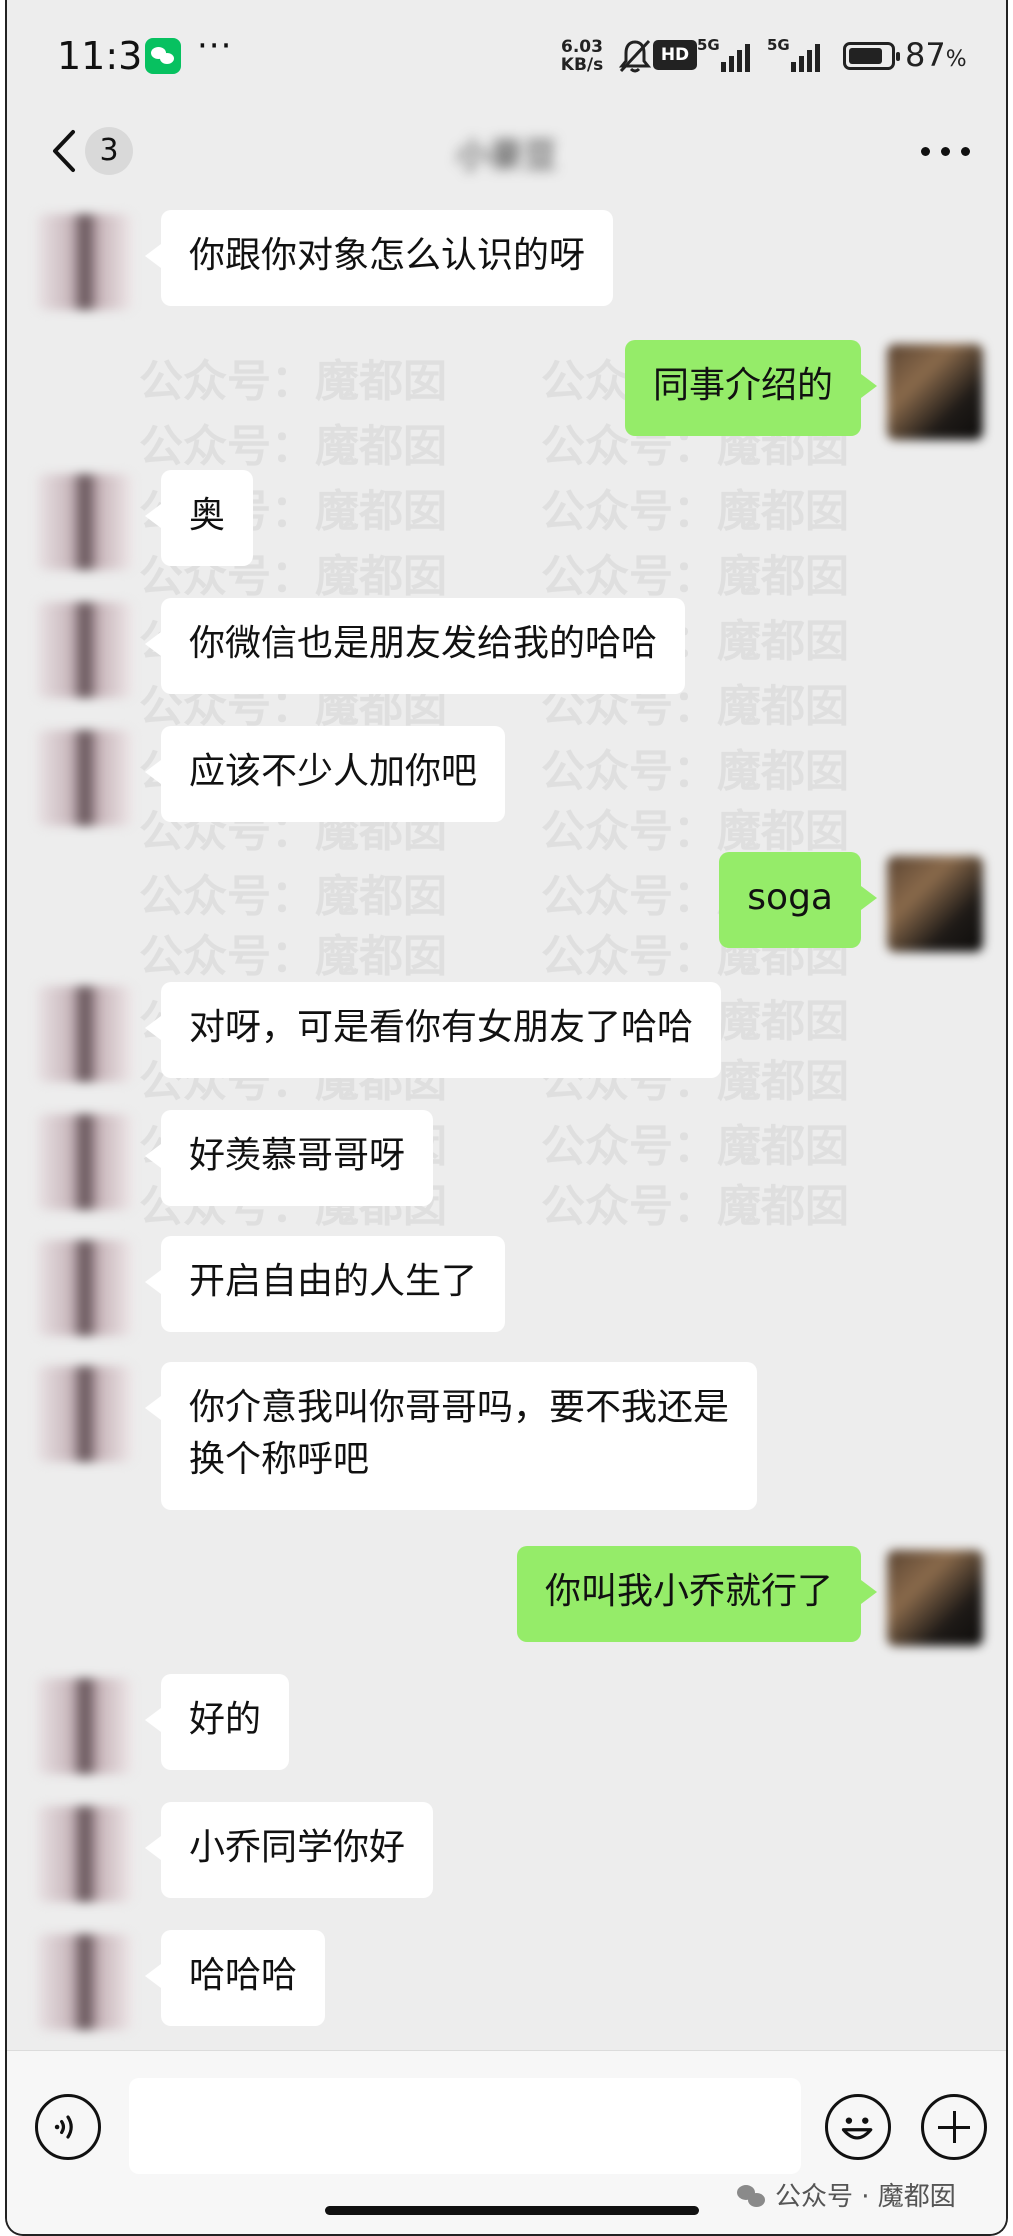  What do you see at coordinates (945, 150) in the screenshot?
I see `ellipsis-icon` at bounding box center [945, 150].